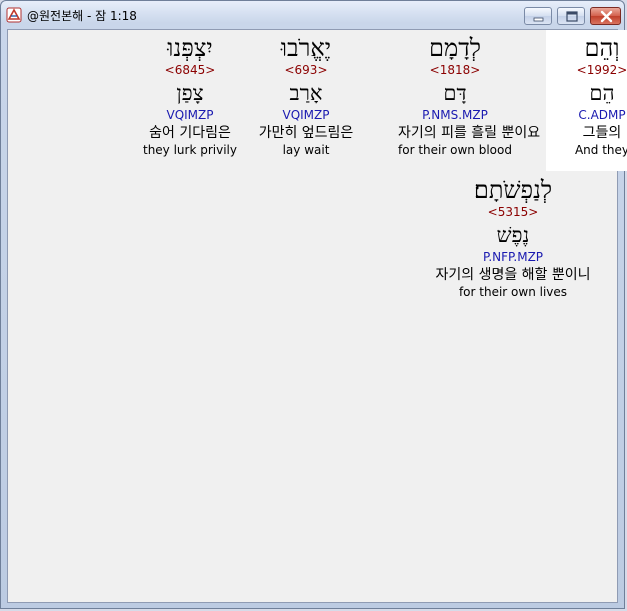 Image resolution: width=627 pixels, height=611 pixels. Describe the element at coordinates (538, 19) in the screenshot. I see `minimize-icon` at that location.